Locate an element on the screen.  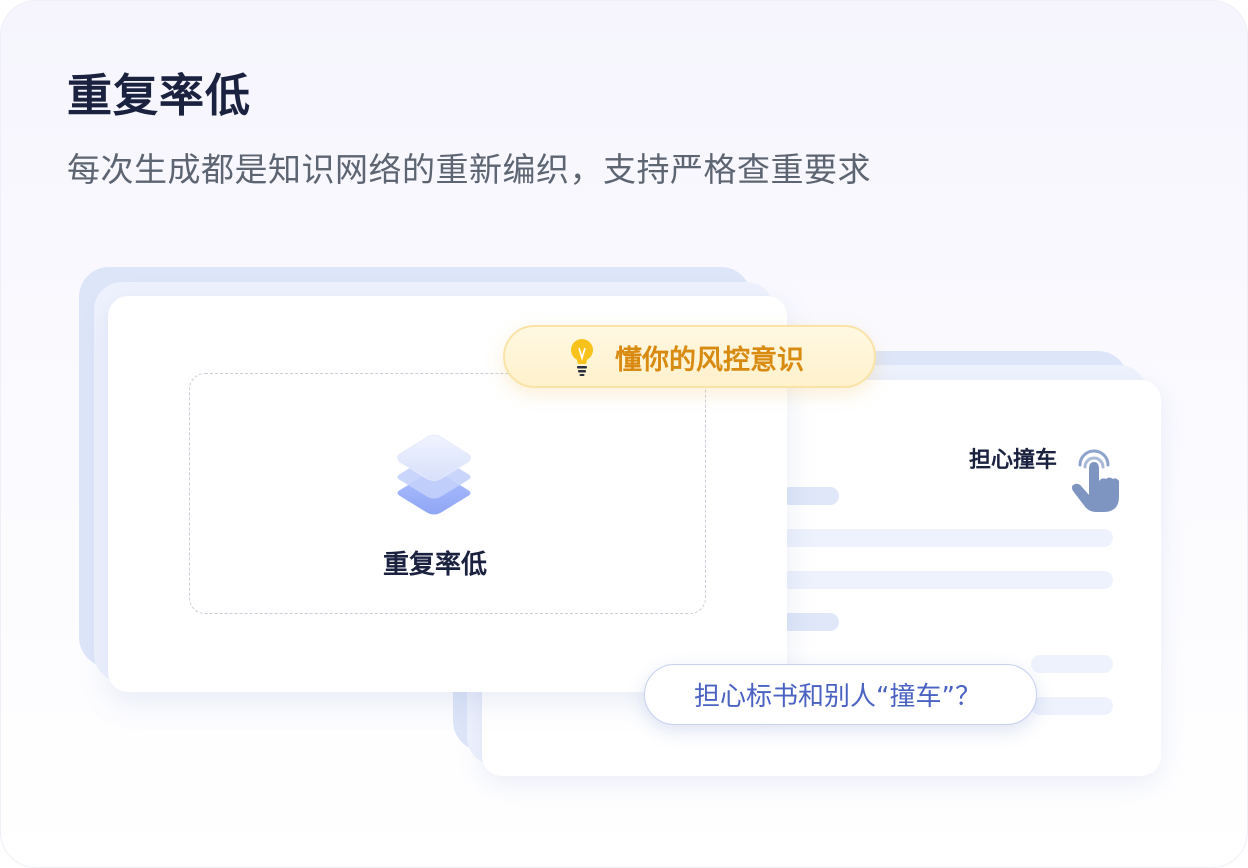
feature-label: 重复率低 is located at coordinates (434, 565).